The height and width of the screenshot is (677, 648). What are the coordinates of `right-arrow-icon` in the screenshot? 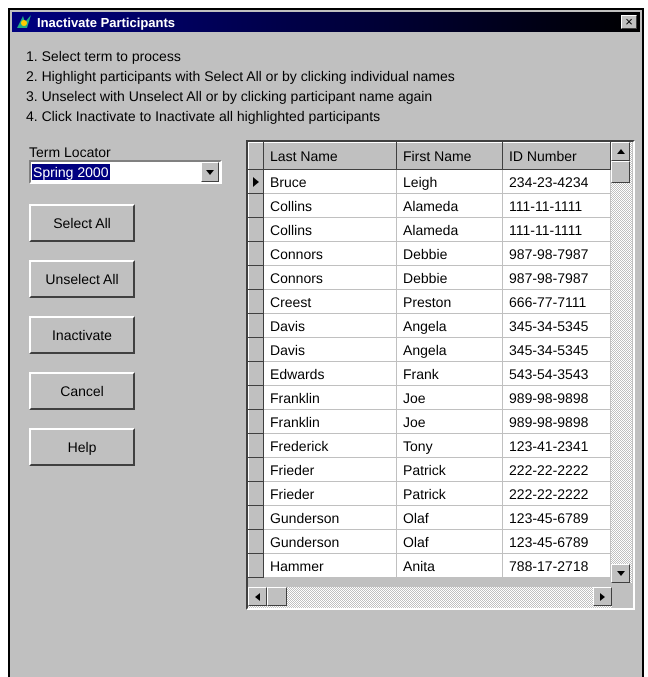 It's located at (602, 596).